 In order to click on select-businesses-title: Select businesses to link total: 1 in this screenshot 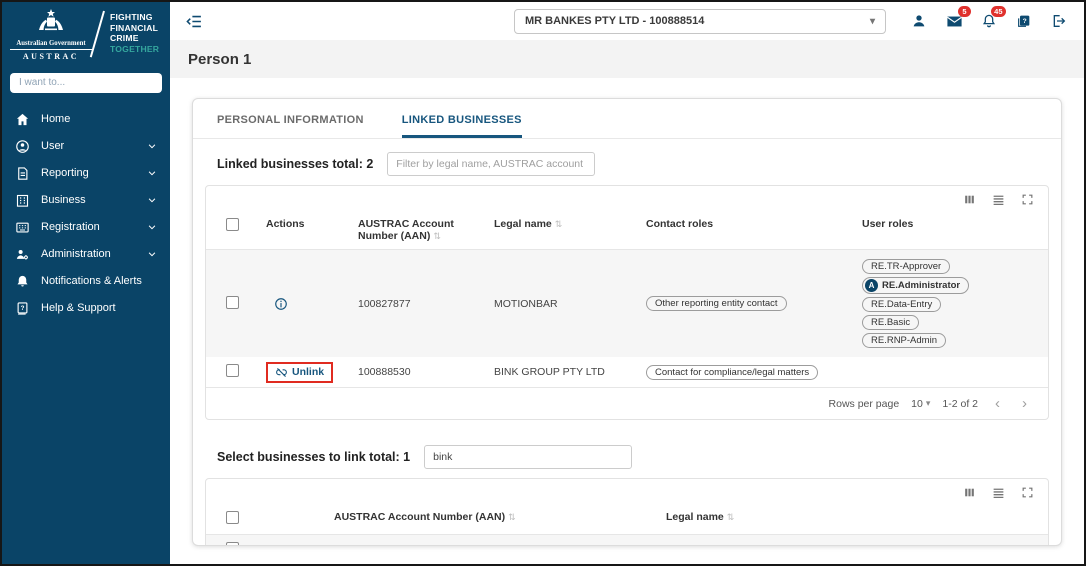, I will do `click(314, 457)`.